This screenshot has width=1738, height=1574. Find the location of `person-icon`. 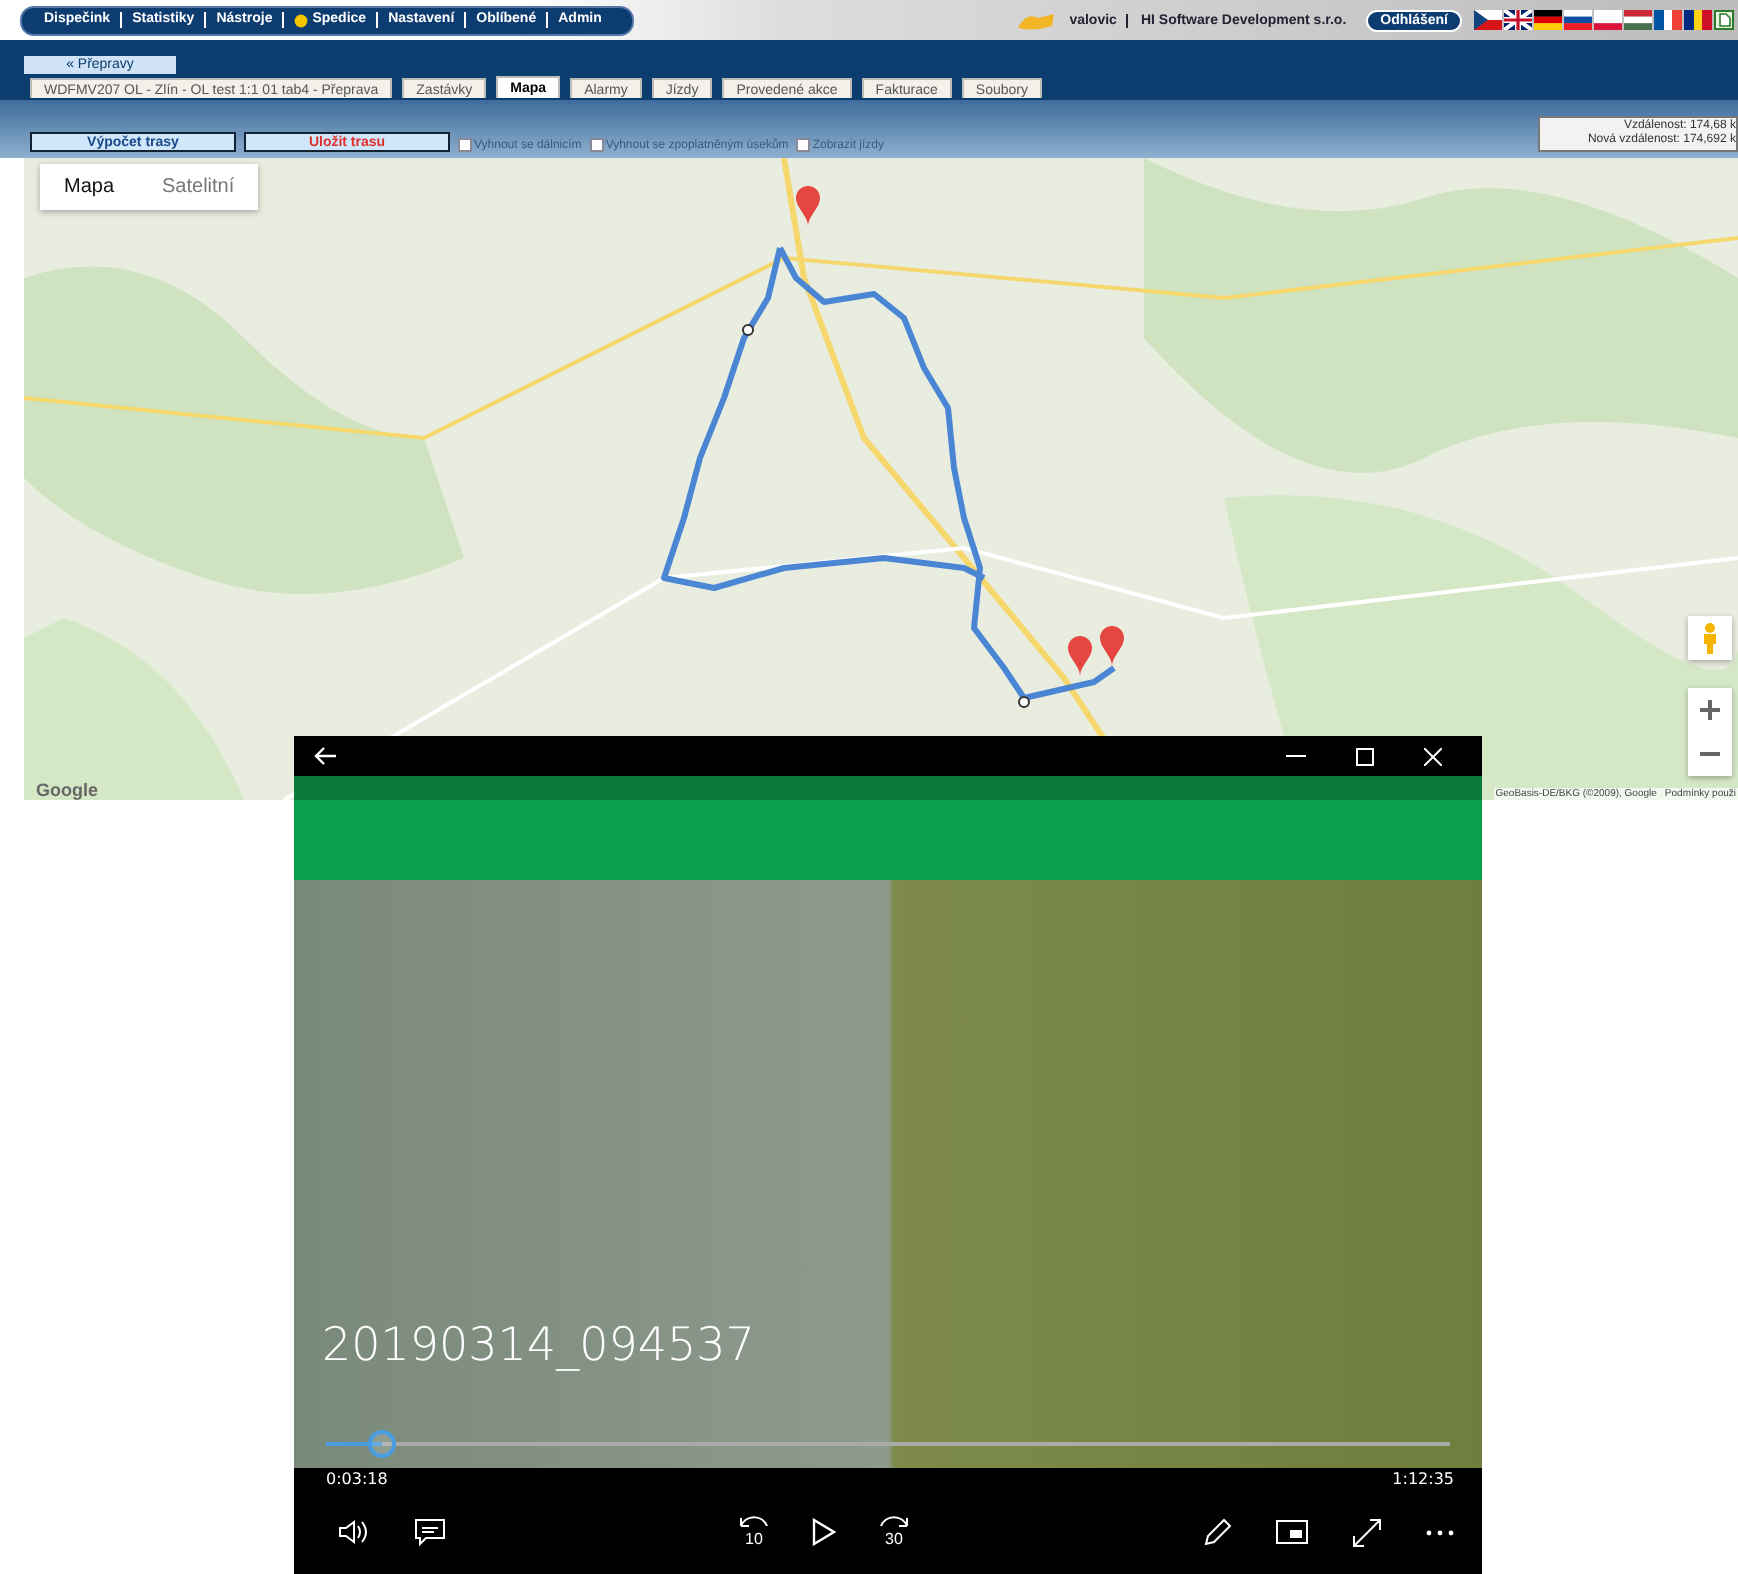

person-icon is located at coordinates (1710, 638).